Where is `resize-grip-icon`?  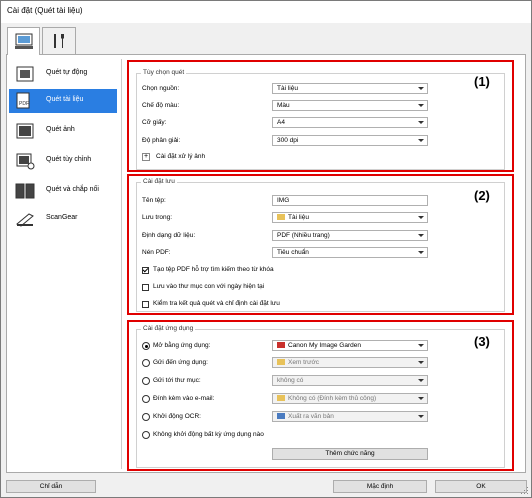 resize-grip-icon is located at coordinates (525, 491).